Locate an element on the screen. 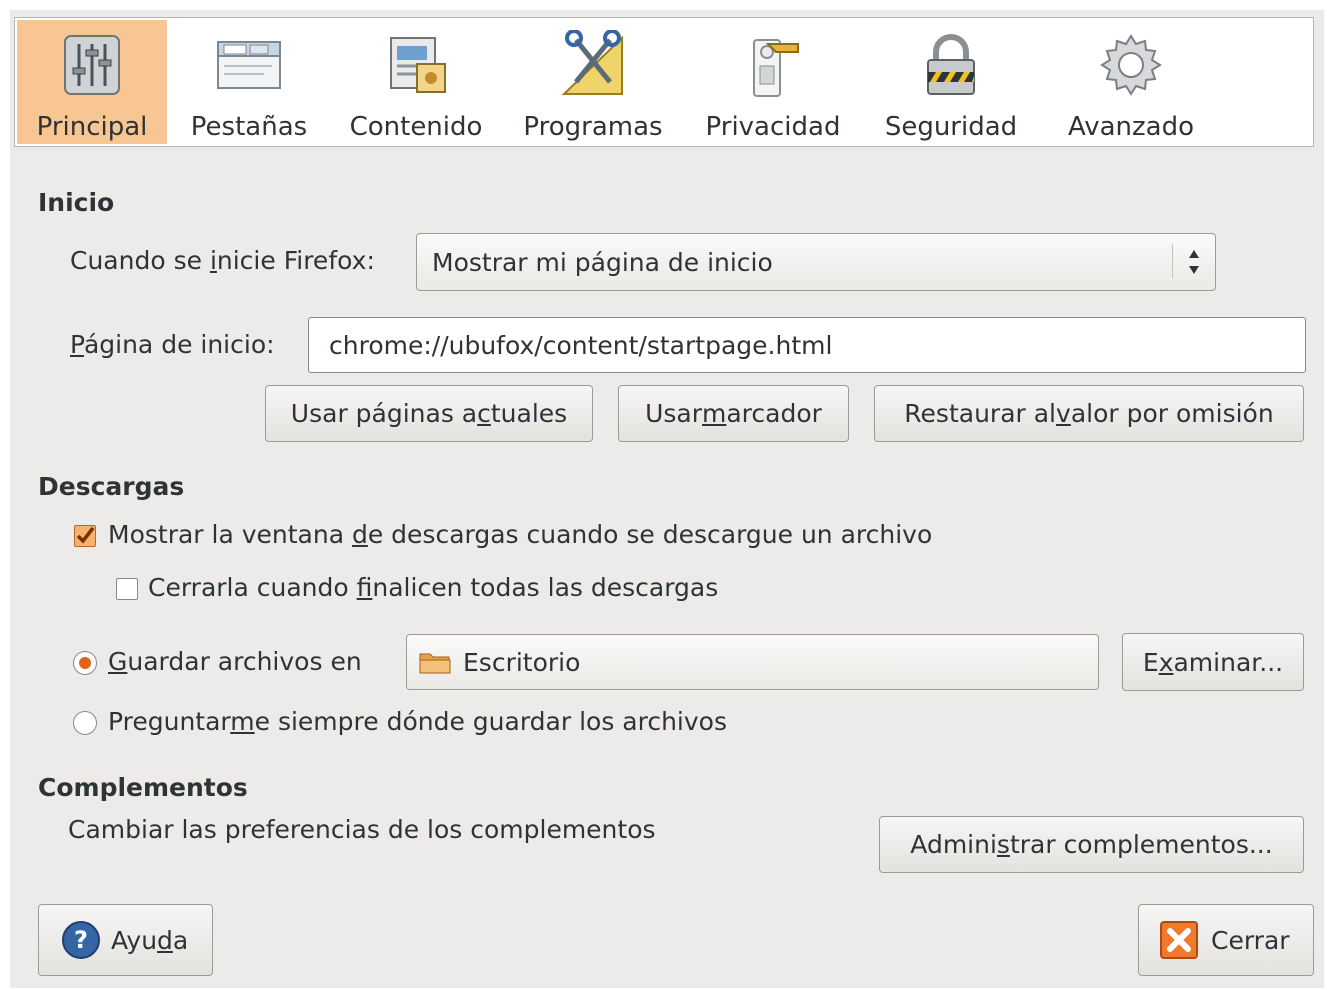  updown-arrows-icon is located at coordinates (1194, 262).